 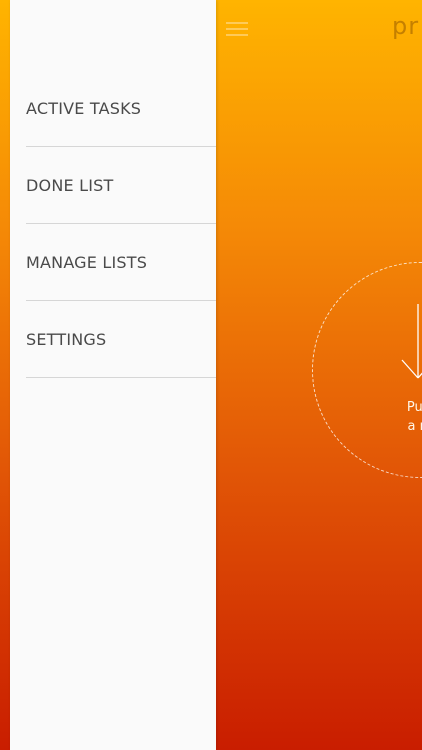 I want to click on menu-item-label: MANAGE LISTS, so click(x=87, y=262).